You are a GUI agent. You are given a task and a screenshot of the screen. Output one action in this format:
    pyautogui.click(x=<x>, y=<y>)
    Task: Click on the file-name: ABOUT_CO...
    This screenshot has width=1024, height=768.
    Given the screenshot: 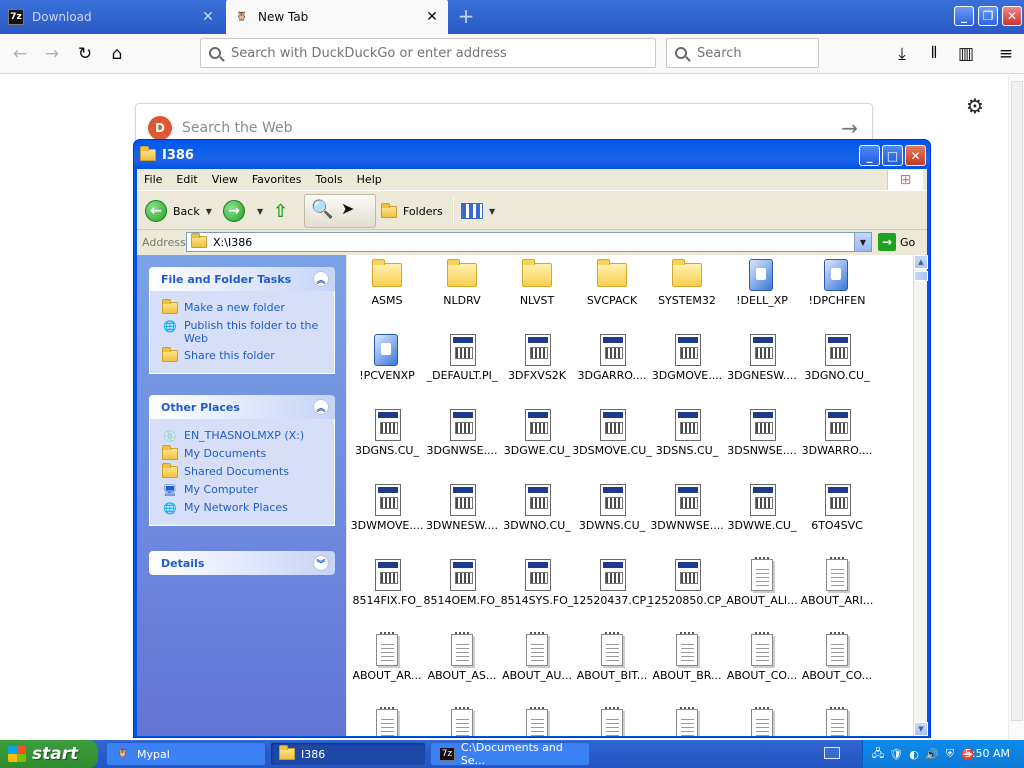 What is the action you would take?
    pyautogui.click(x=837, y=675)
    